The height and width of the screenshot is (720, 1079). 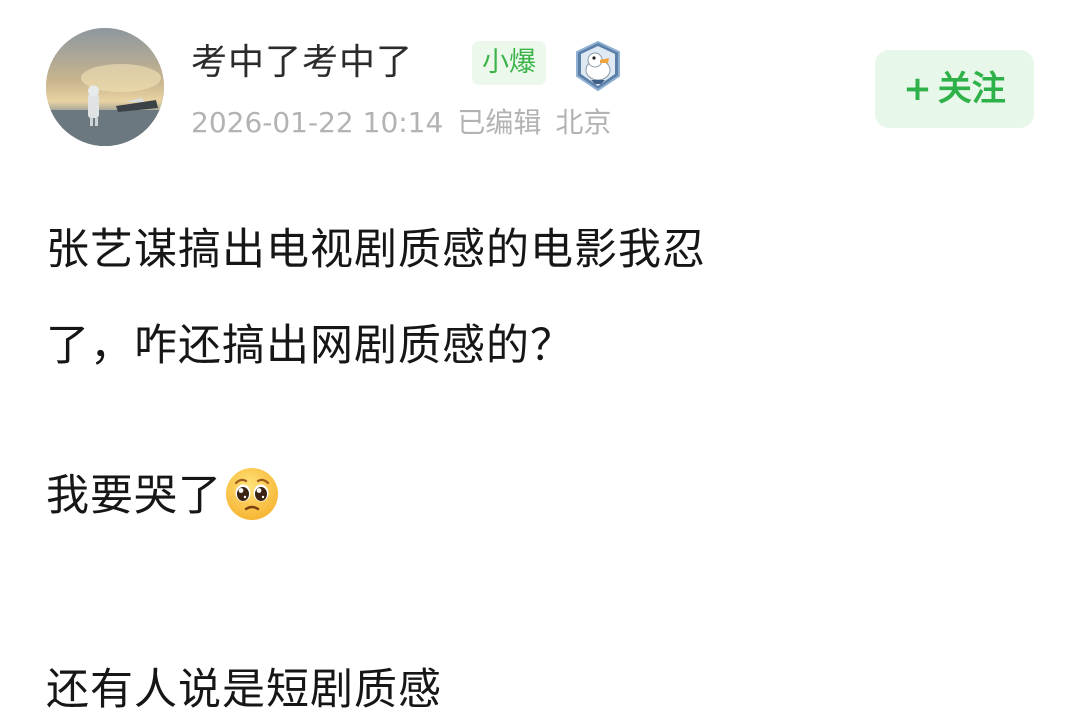 What do you see at coordinates (583, 122) in the screenshot?
I see `post-location: 北京` at bounding box center [583, 122].